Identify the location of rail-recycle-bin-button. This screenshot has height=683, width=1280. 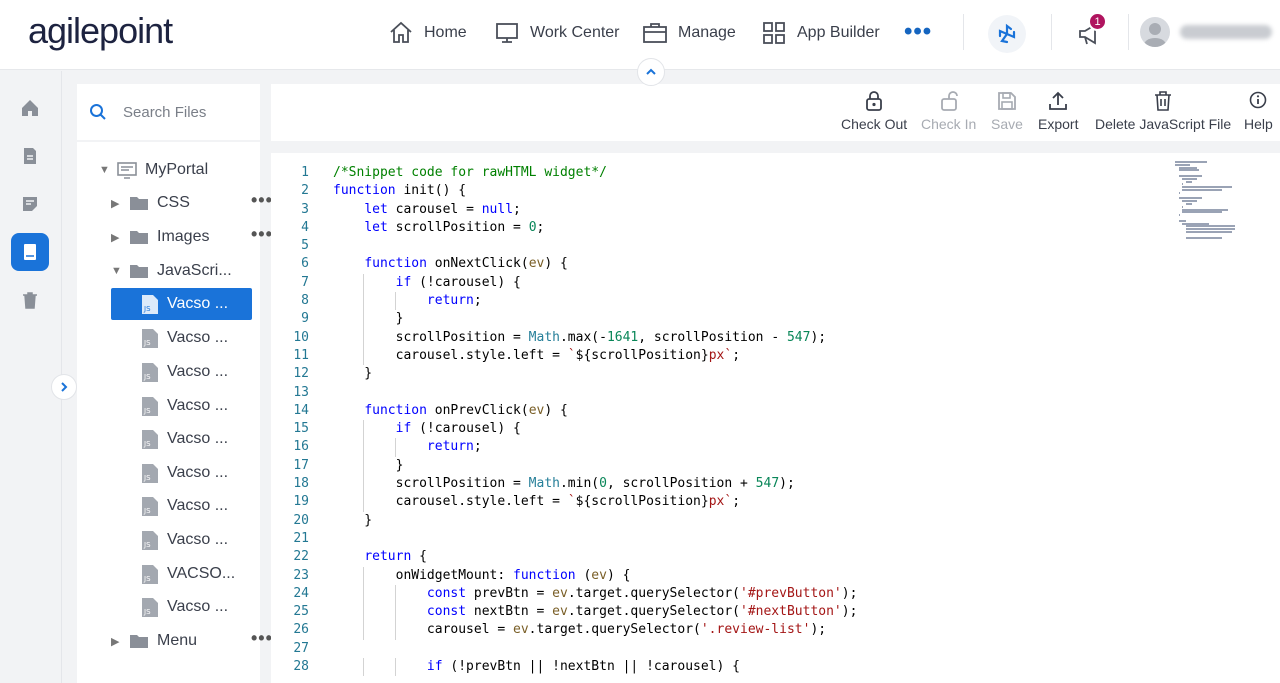
(30, 300).